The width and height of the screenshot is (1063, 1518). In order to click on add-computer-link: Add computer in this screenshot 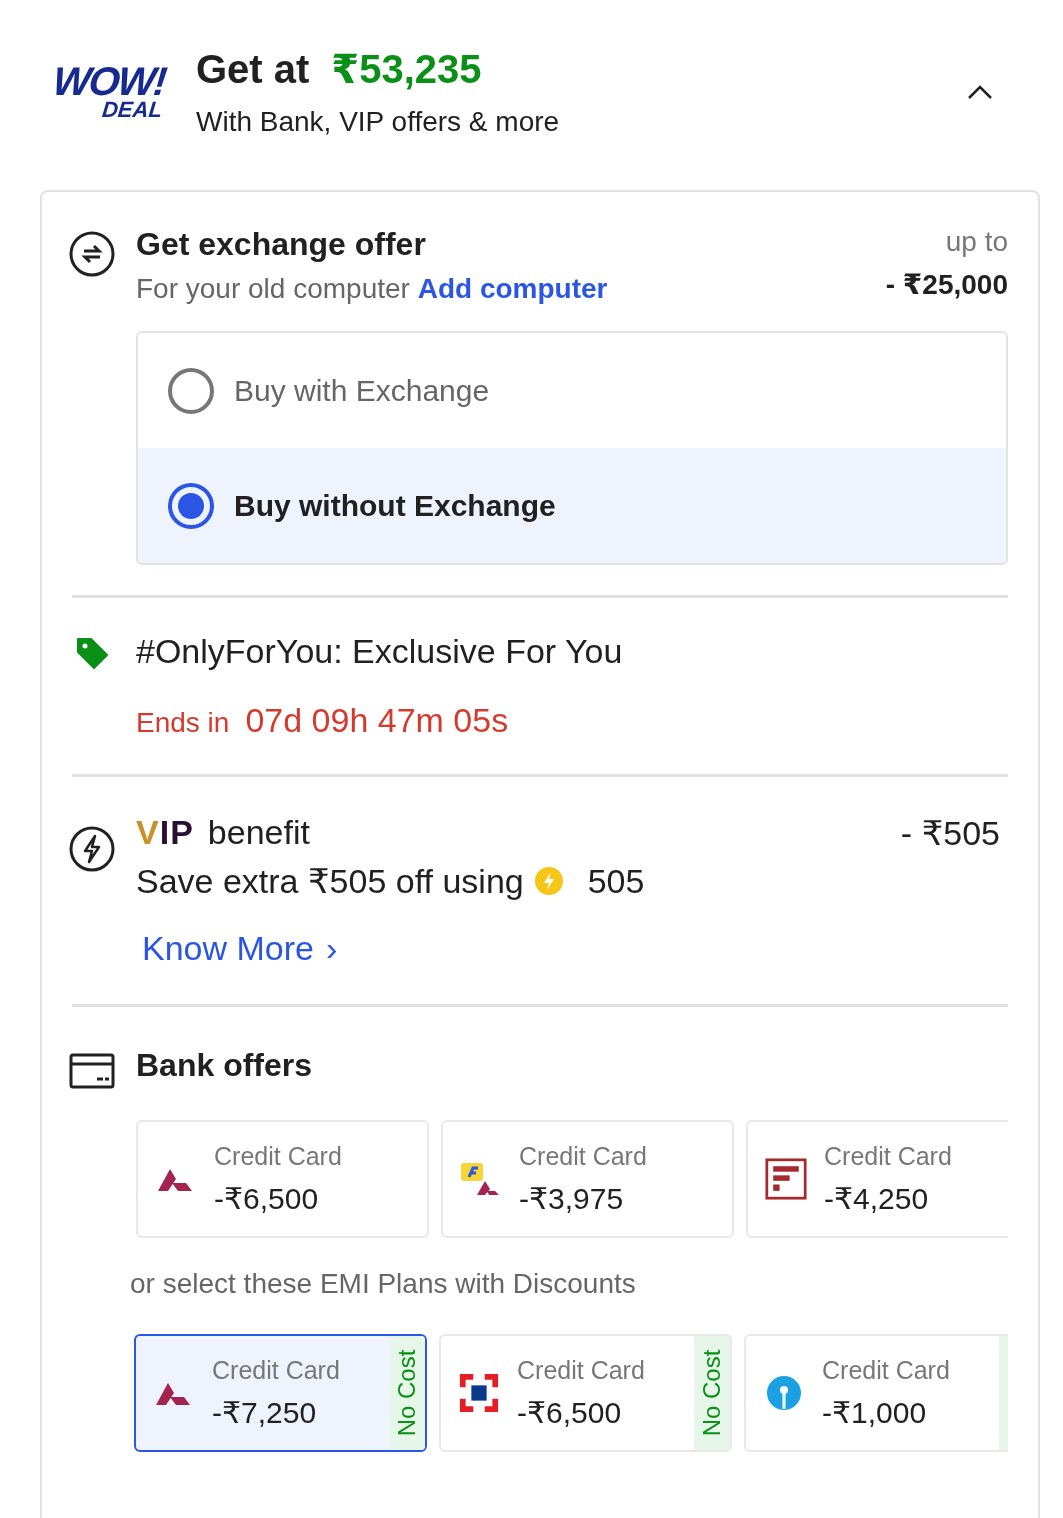, I will do `click(512, 288)`.